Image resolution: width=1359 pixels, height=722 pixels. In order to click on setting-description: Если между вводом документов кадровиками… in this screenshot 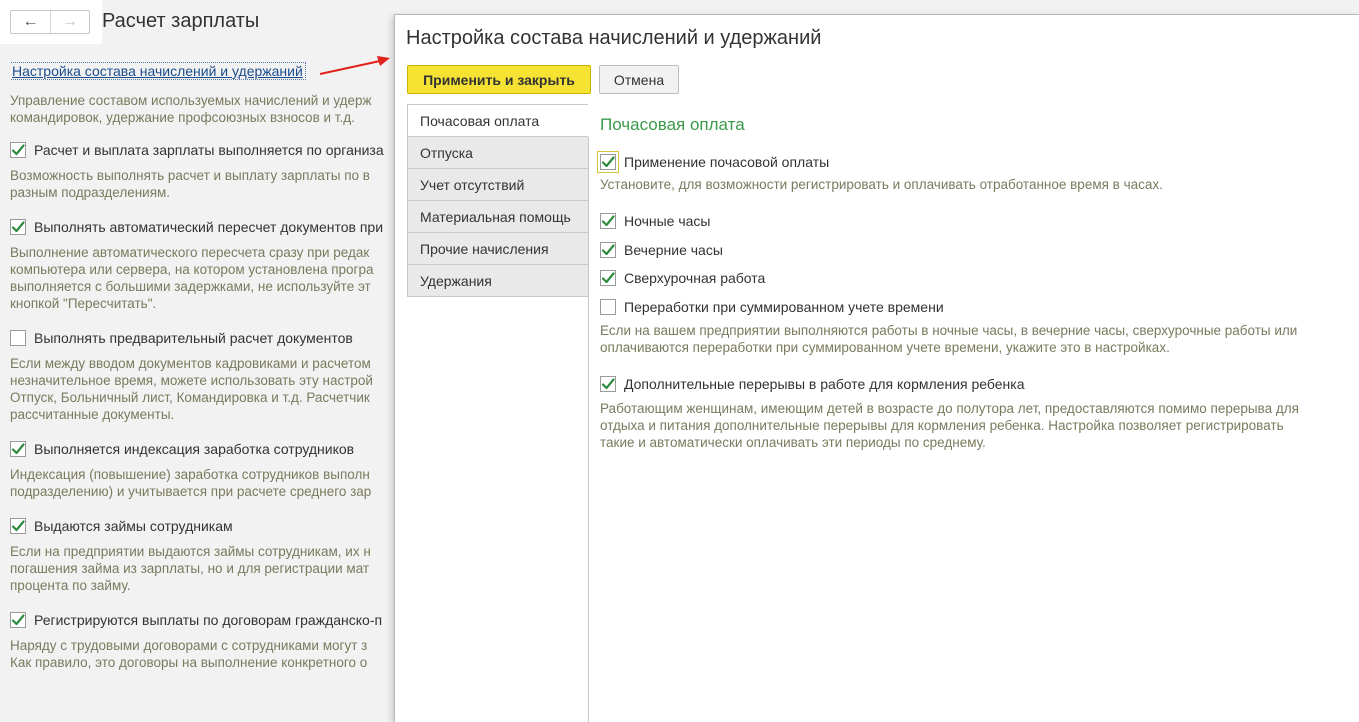, I will do `click(201, 389)`.